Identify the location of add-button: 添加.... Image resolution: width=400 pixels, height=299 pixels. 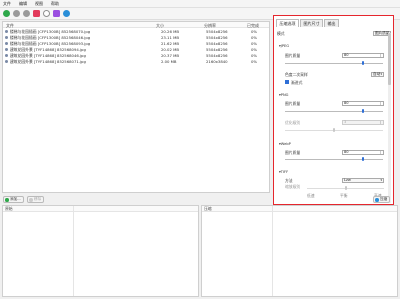
(13, 199).